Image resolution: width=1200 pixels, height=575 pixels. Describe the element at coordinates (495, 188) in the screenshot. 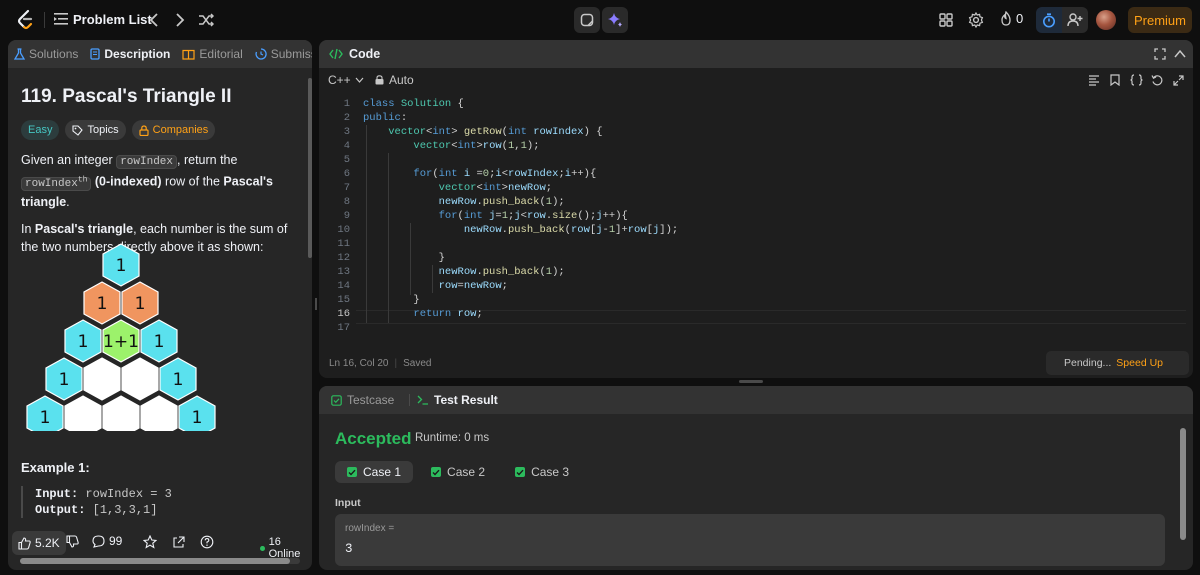

I see `code-line: vector<int>newRow;` at that location.